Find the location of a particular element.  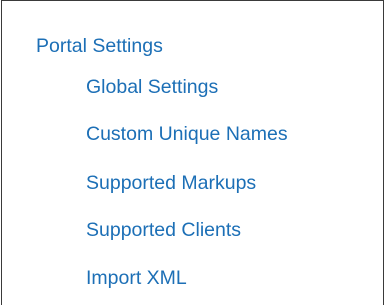

global-settings-link: Global Settings is located at coordinates (152, 87).